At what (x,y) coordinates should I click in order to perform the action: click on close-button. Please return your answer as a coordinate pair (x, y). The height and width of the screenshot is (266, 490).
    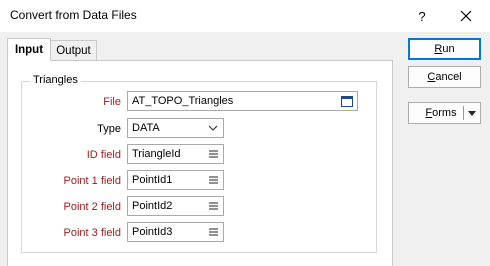
    Looking at the image, I should click on (466, 16).